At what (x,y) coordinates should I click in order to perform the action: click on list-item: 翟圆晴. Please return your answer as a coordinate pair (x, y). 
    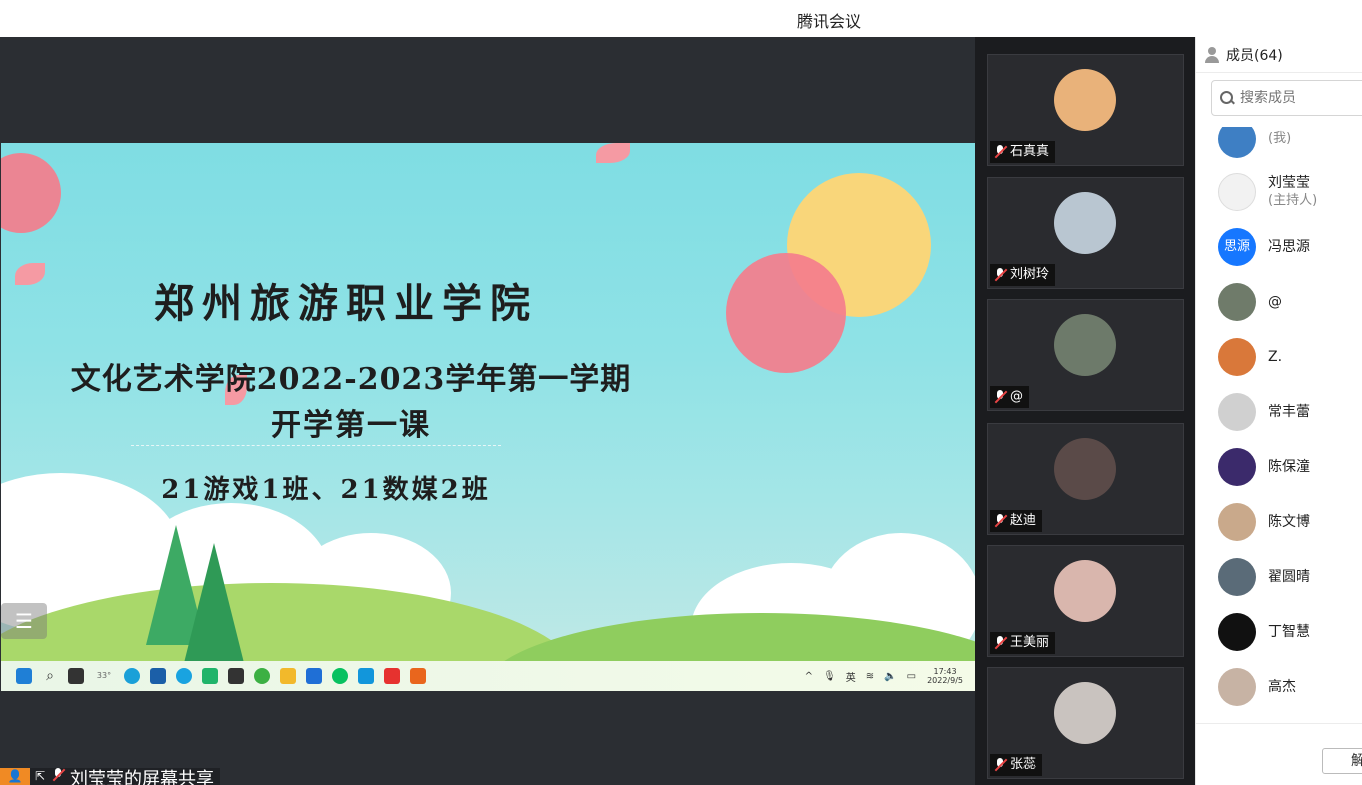
    Looking at the image, I should click on (1290, 577).